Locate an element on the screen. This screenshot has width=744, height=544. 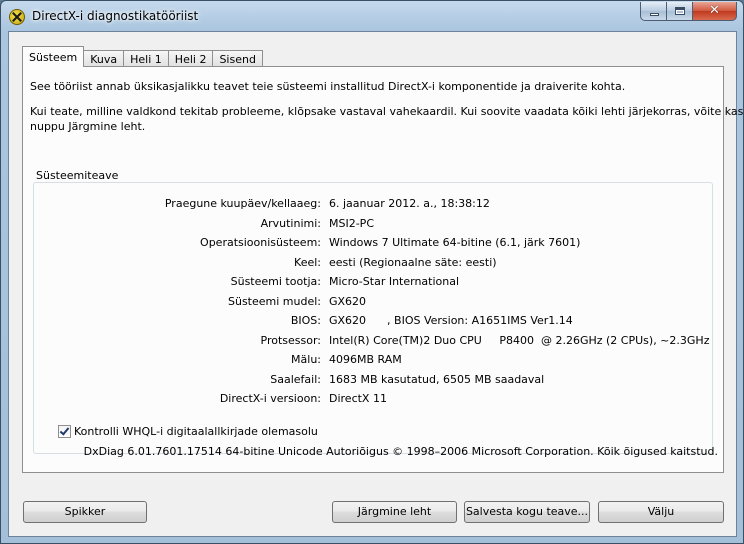
next-page-button: Järgmine leht is located at coordinates (394, 512).